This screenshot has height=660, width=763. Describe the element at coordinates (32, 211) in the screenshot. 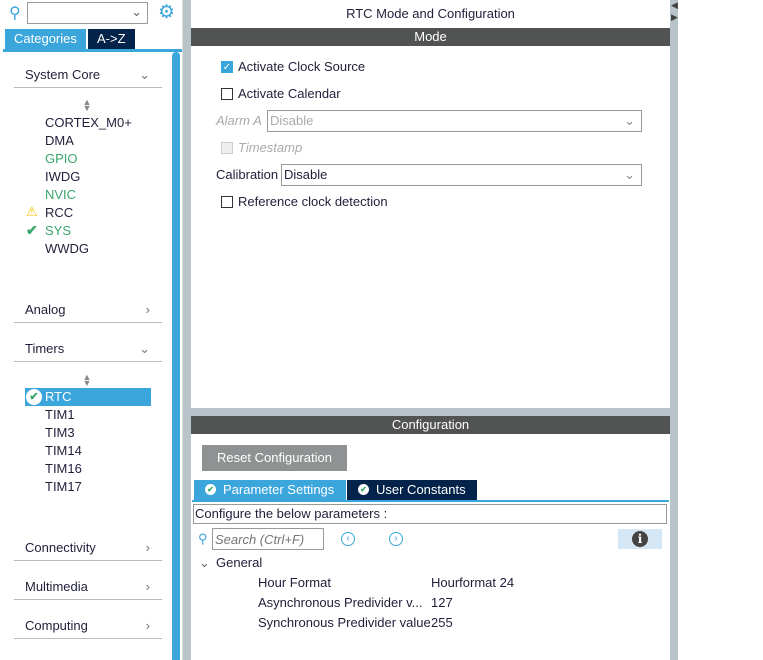

I see `warning-icon: ⚠` at that location.